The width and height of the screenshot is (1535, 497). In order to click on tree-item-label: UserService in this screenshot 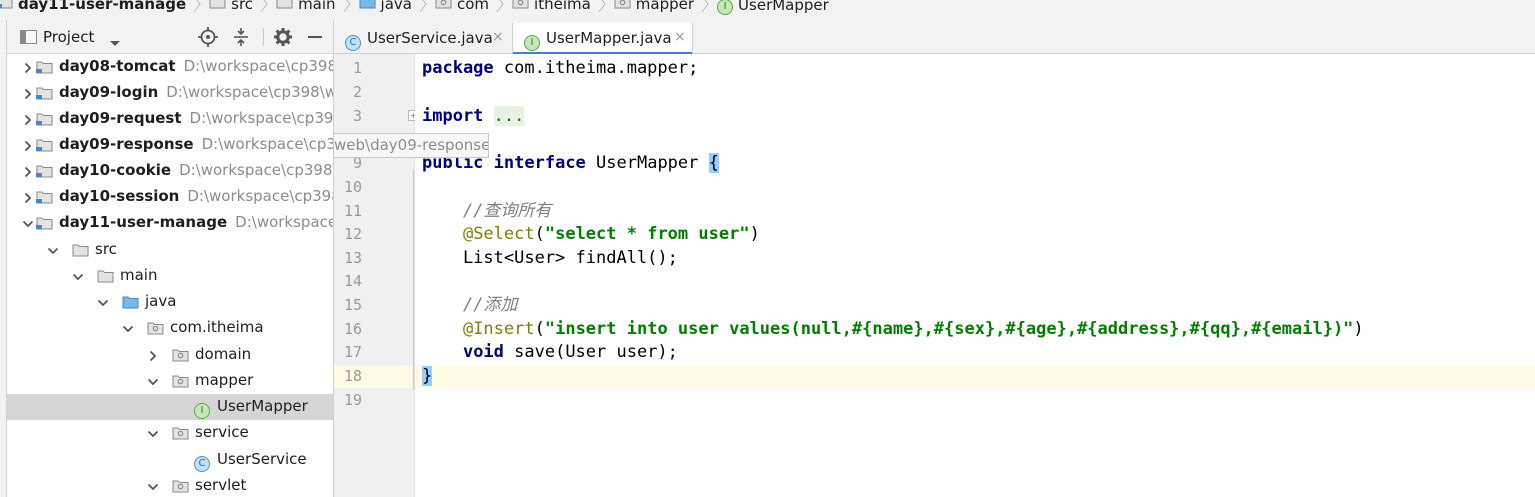, I will do `click(262, 459)`.